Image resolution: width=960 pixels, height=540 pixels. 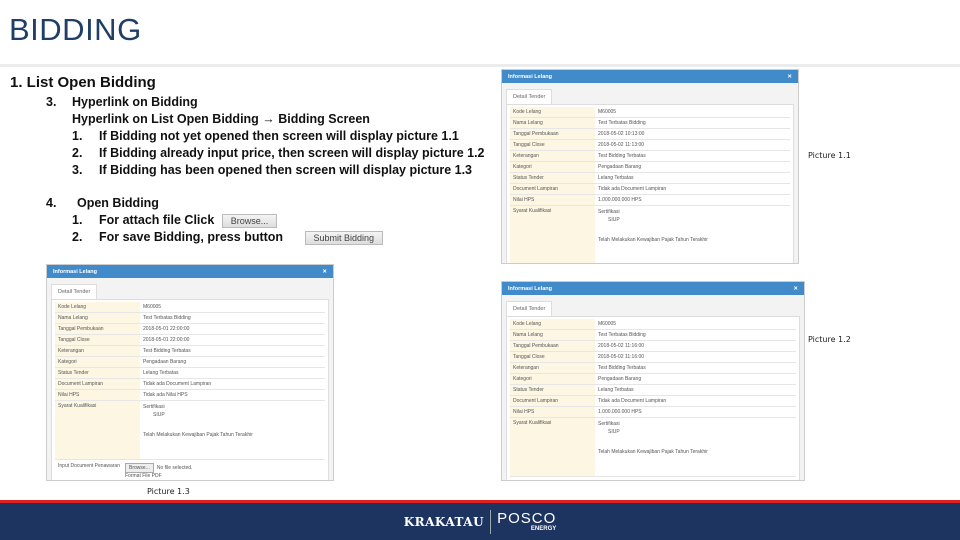 I want to click on step3-heading: Hyperlink on Bidding, so click(x=135, y=102).